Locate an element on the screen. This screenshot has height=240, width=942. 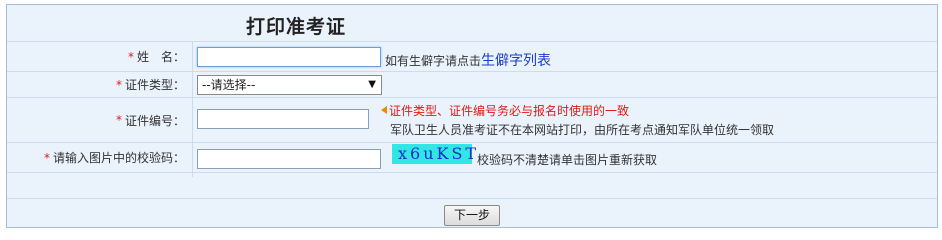
id-number-label: * 证件编号： is located at coordinates (150, 120).